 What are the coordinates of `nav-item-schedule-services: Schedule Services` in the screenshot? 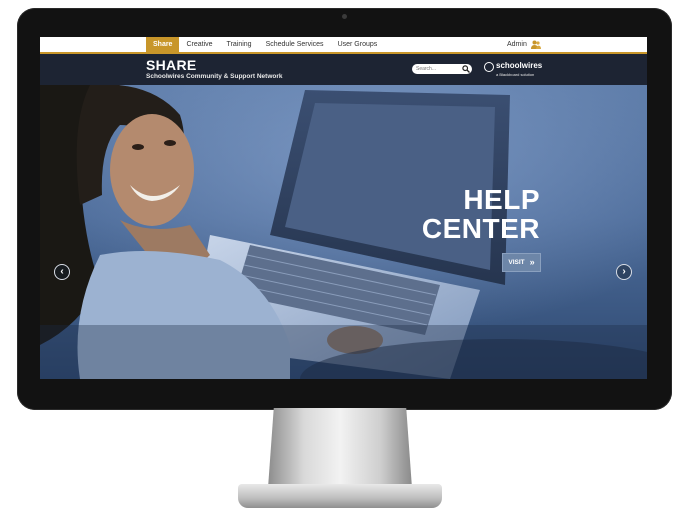 It's located at (295, 44).